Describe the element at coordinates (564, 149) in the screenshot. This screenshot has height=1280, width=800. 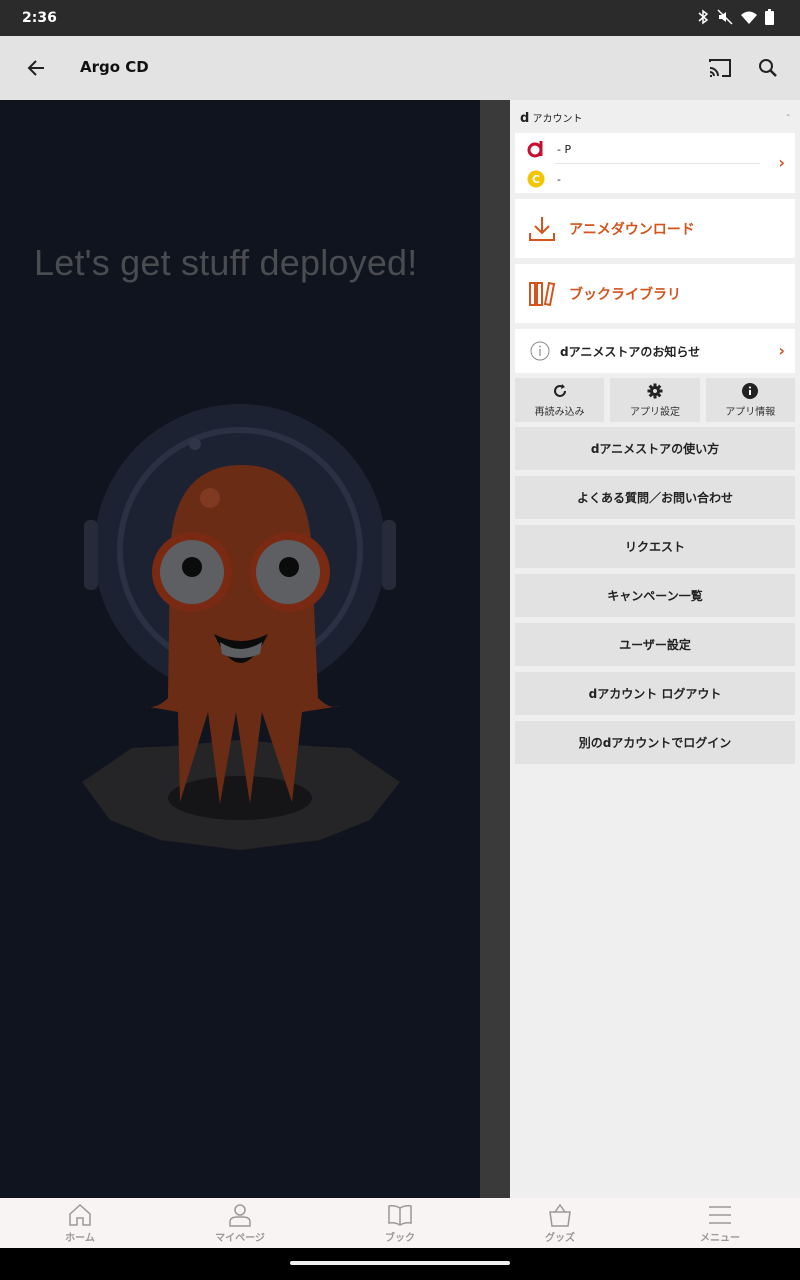
I see `d-points-value: - P` at that location.